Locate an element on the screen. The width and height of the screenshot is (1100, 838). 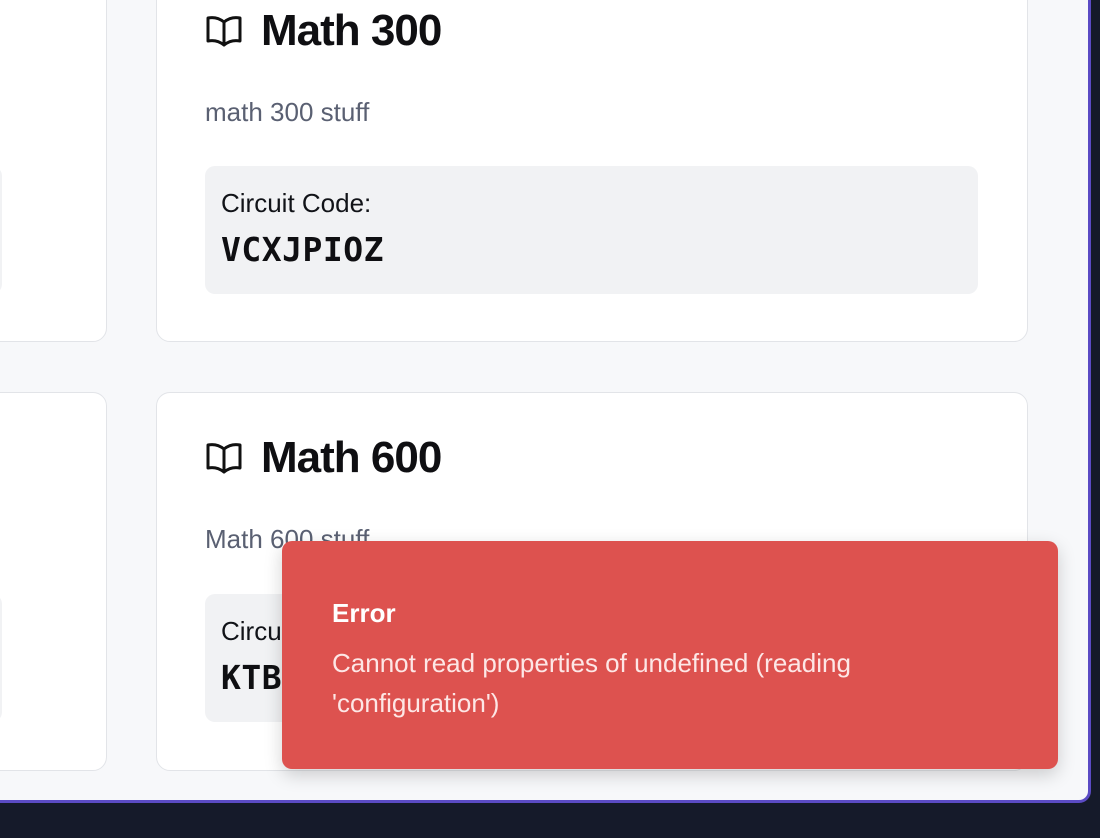
course-card-left-bottom is located at coordinates (53, 581).